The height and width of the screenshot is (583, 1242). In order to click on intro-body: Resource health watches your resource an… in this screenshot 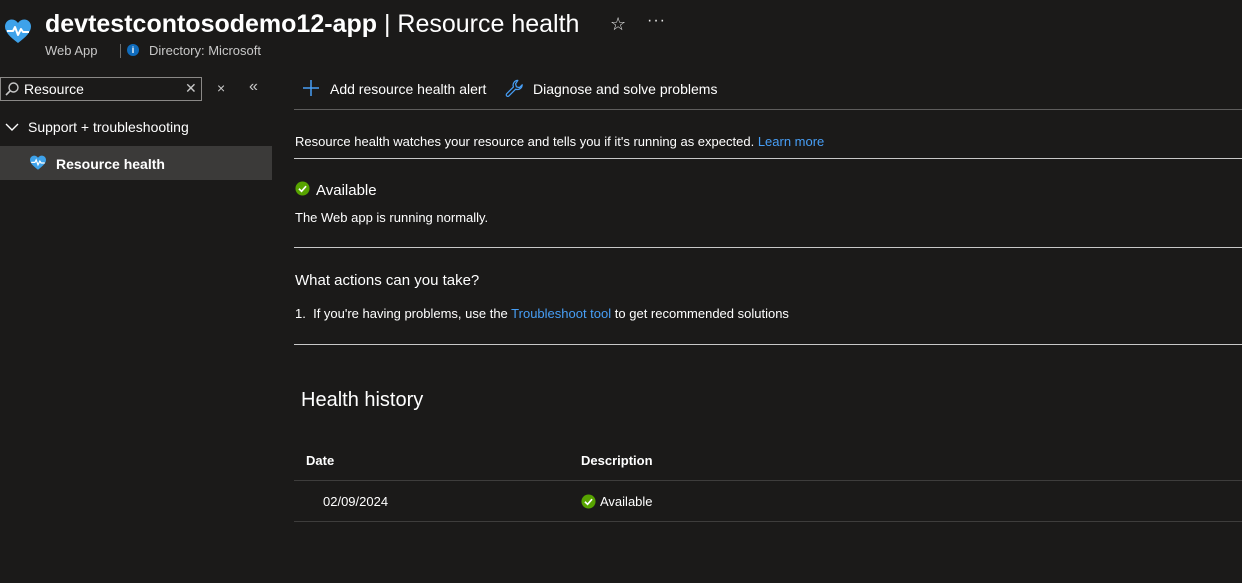, I will do `click(525, 141)`.